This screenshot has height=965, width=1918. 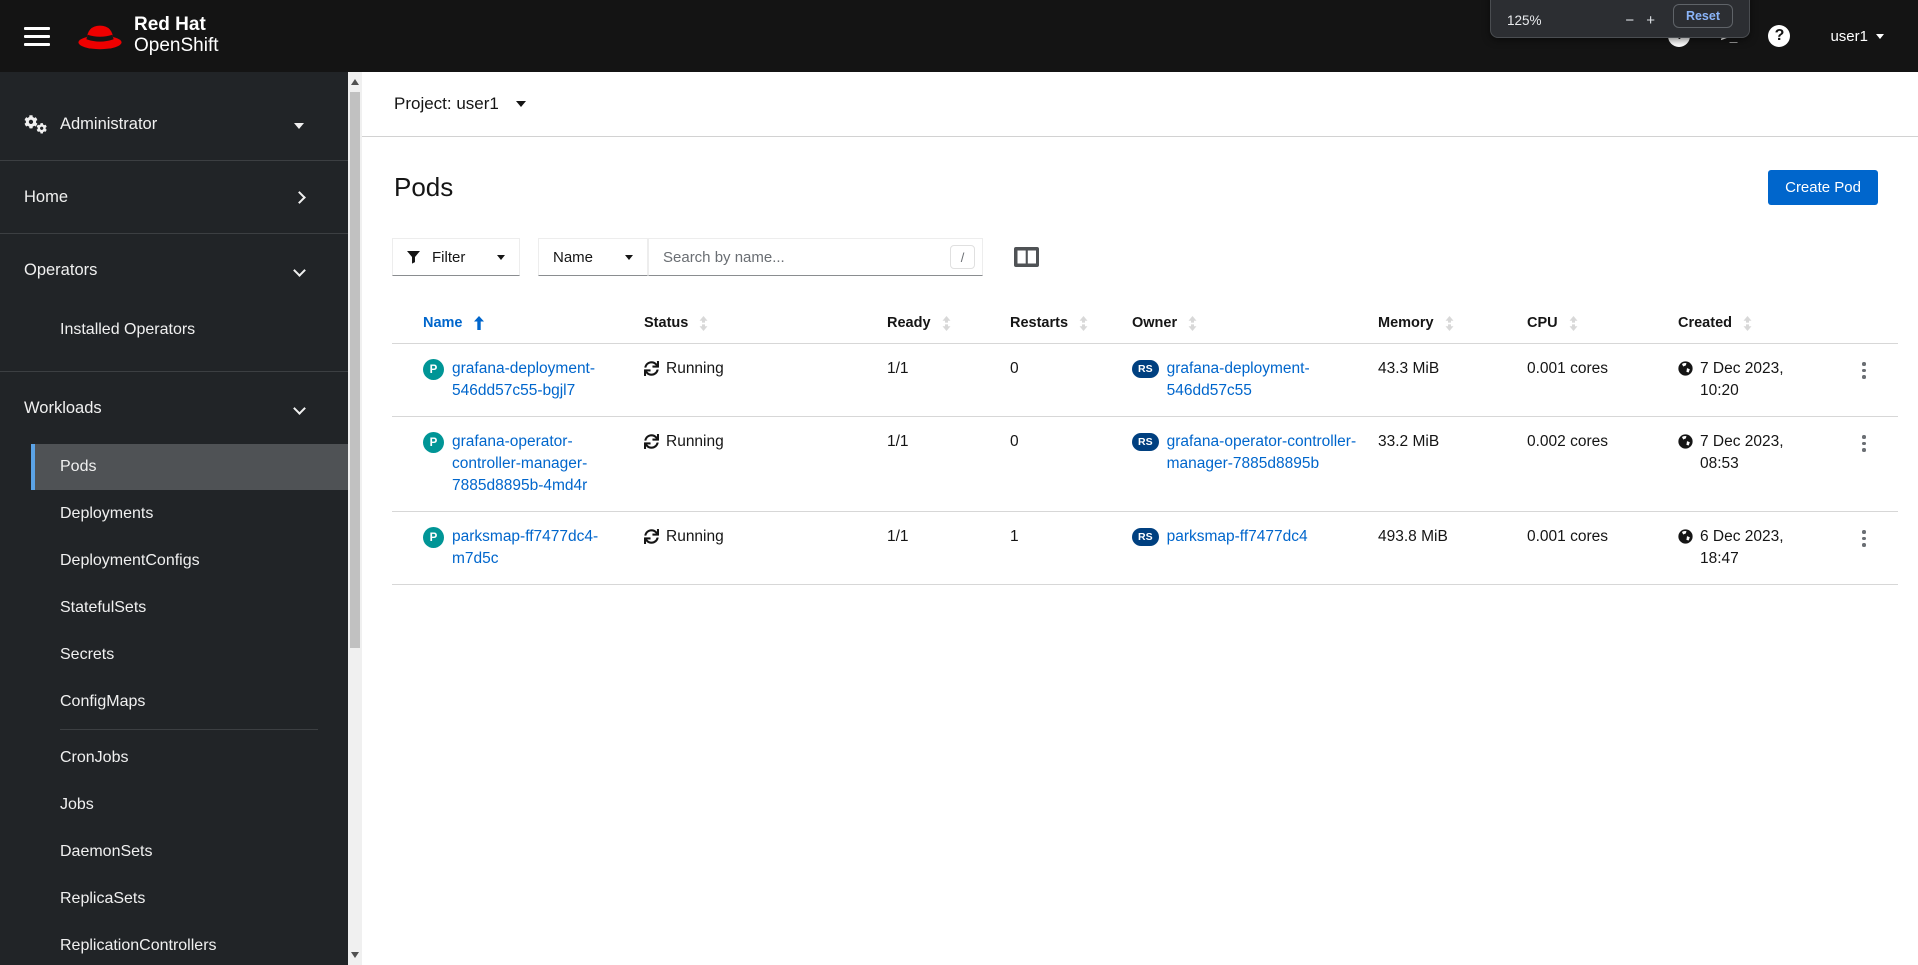 I want to click on memory-value: 33.2 MiB, so click(x=1452, y=464).